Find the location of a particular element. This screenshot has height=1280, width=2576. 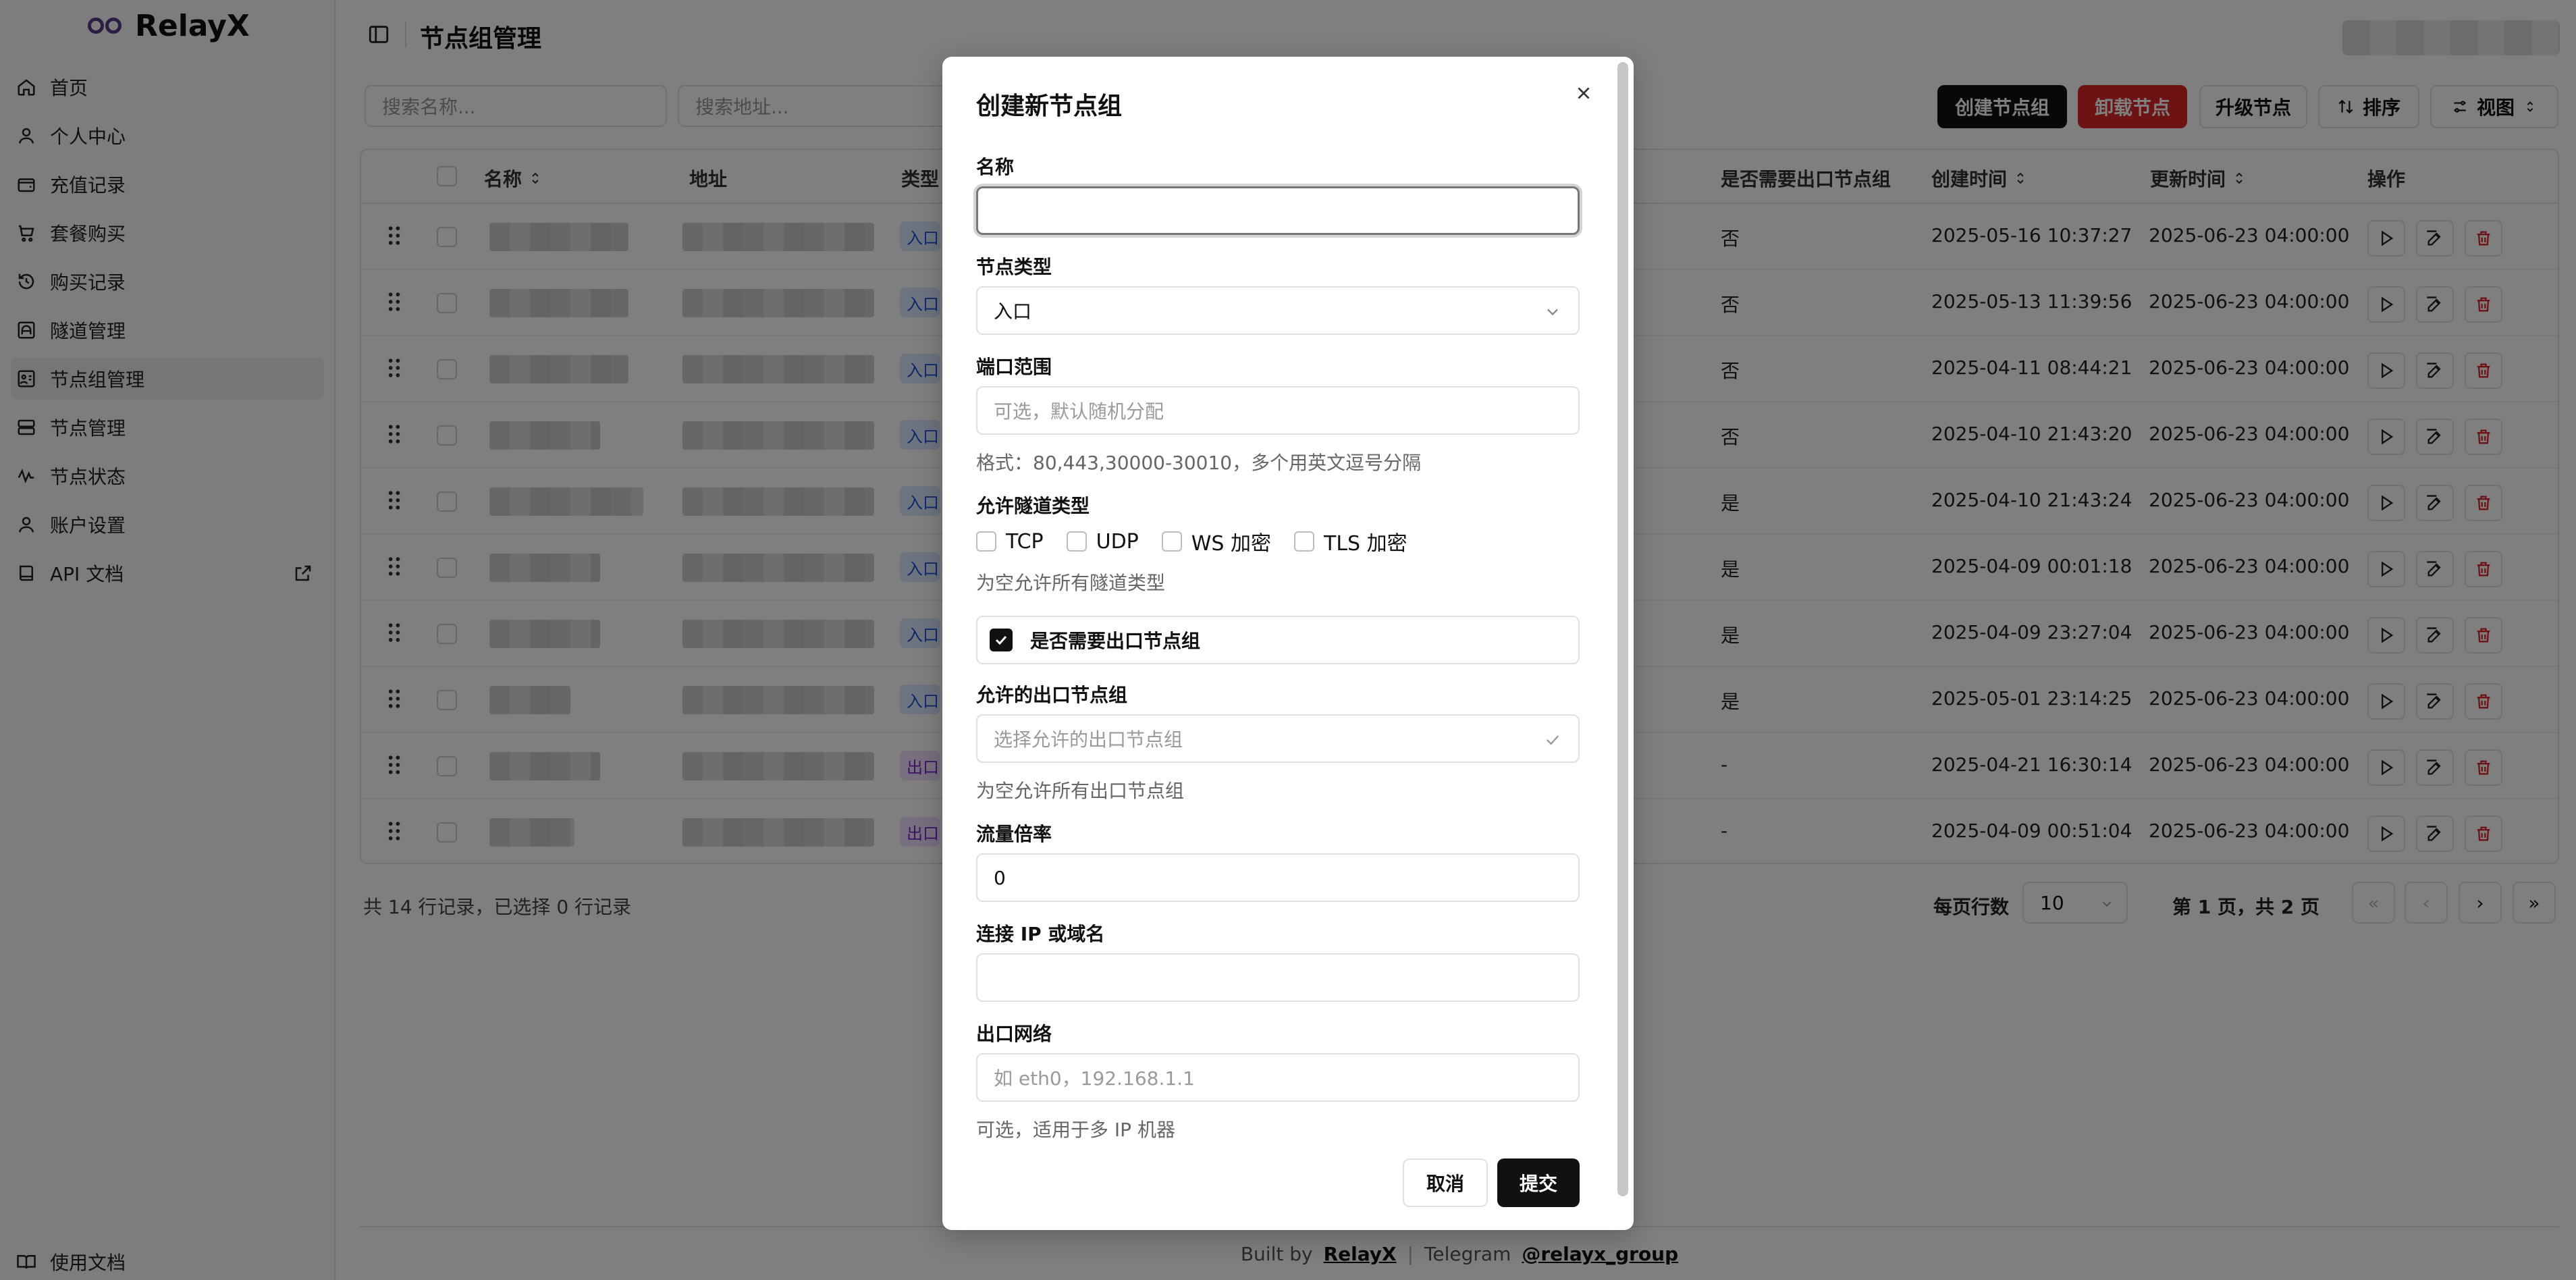

tunnel-type-tls: TLS 加密 is located at coordinates (1350, 541).